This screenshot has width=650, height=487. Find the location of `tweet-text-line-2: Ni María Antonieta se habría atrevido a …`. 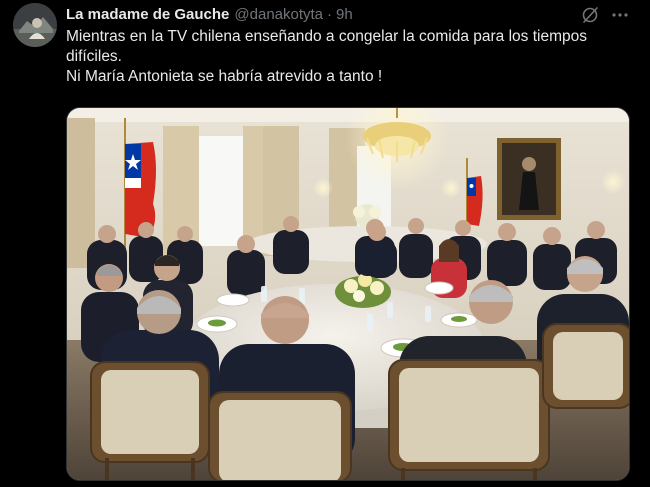

tweet-text-line-2: Ni María Antonieta se habría atrevido a … is located at coordinates (224, 76).